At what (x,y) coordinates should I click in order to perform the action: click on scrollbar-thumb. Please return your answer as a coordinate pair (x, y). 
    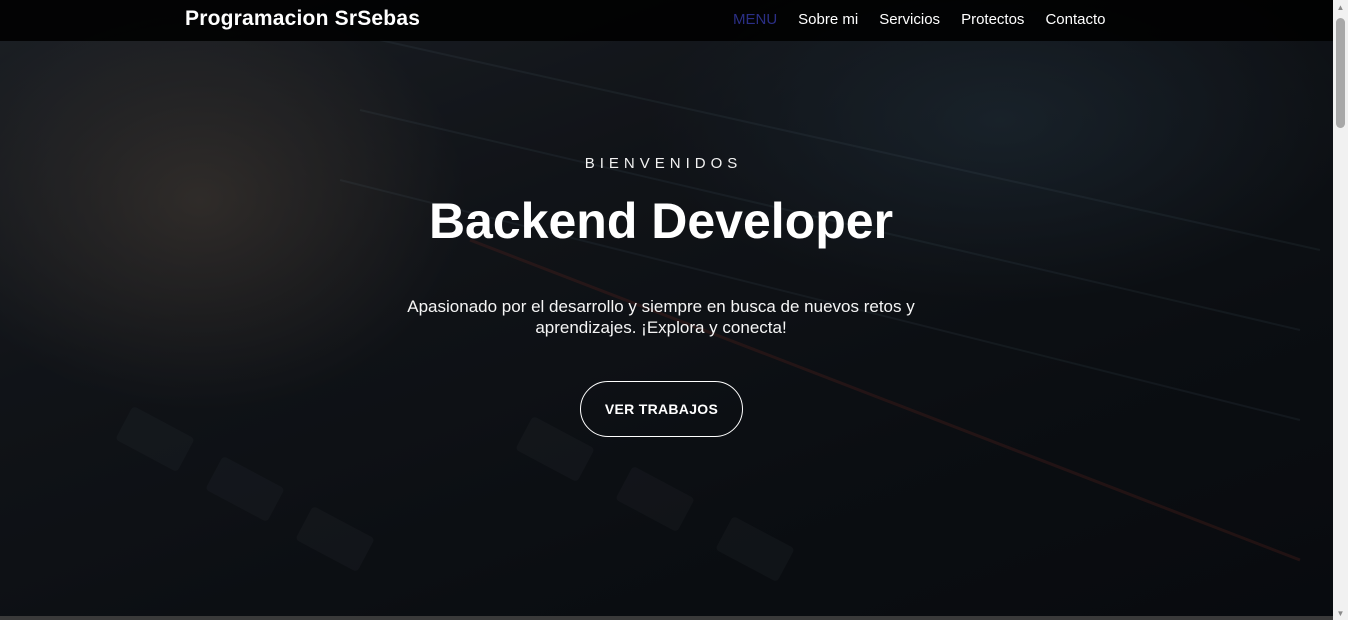
    Looking at the image, I should click on (1340, 73).